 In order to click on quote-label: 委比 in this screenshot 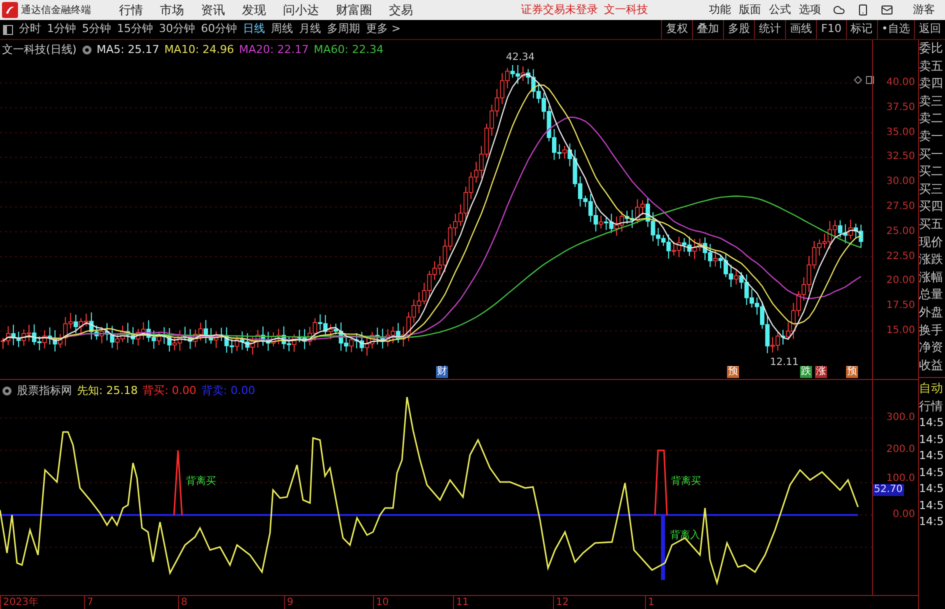, I will do `click(931, 48)`.